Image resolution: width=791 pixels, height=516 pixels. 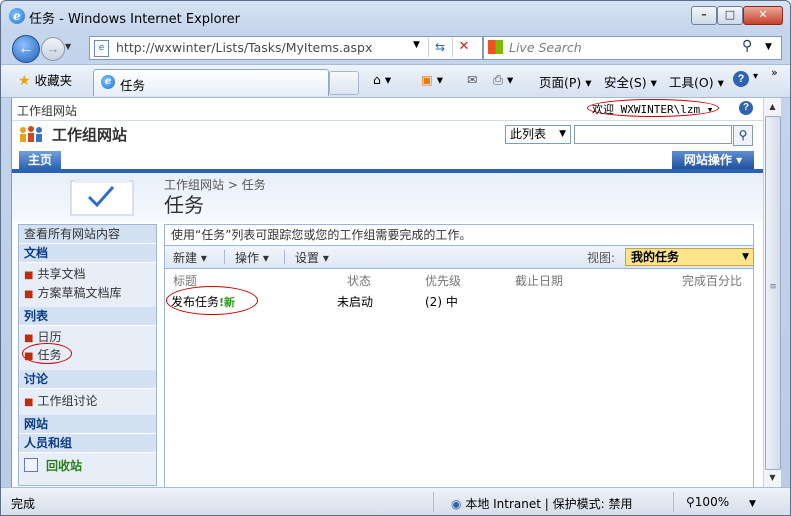 What do you see at coordinates (472, 79) in the screenshot?
I see `mail-icon: ✉` at bounding box center [472, 79].